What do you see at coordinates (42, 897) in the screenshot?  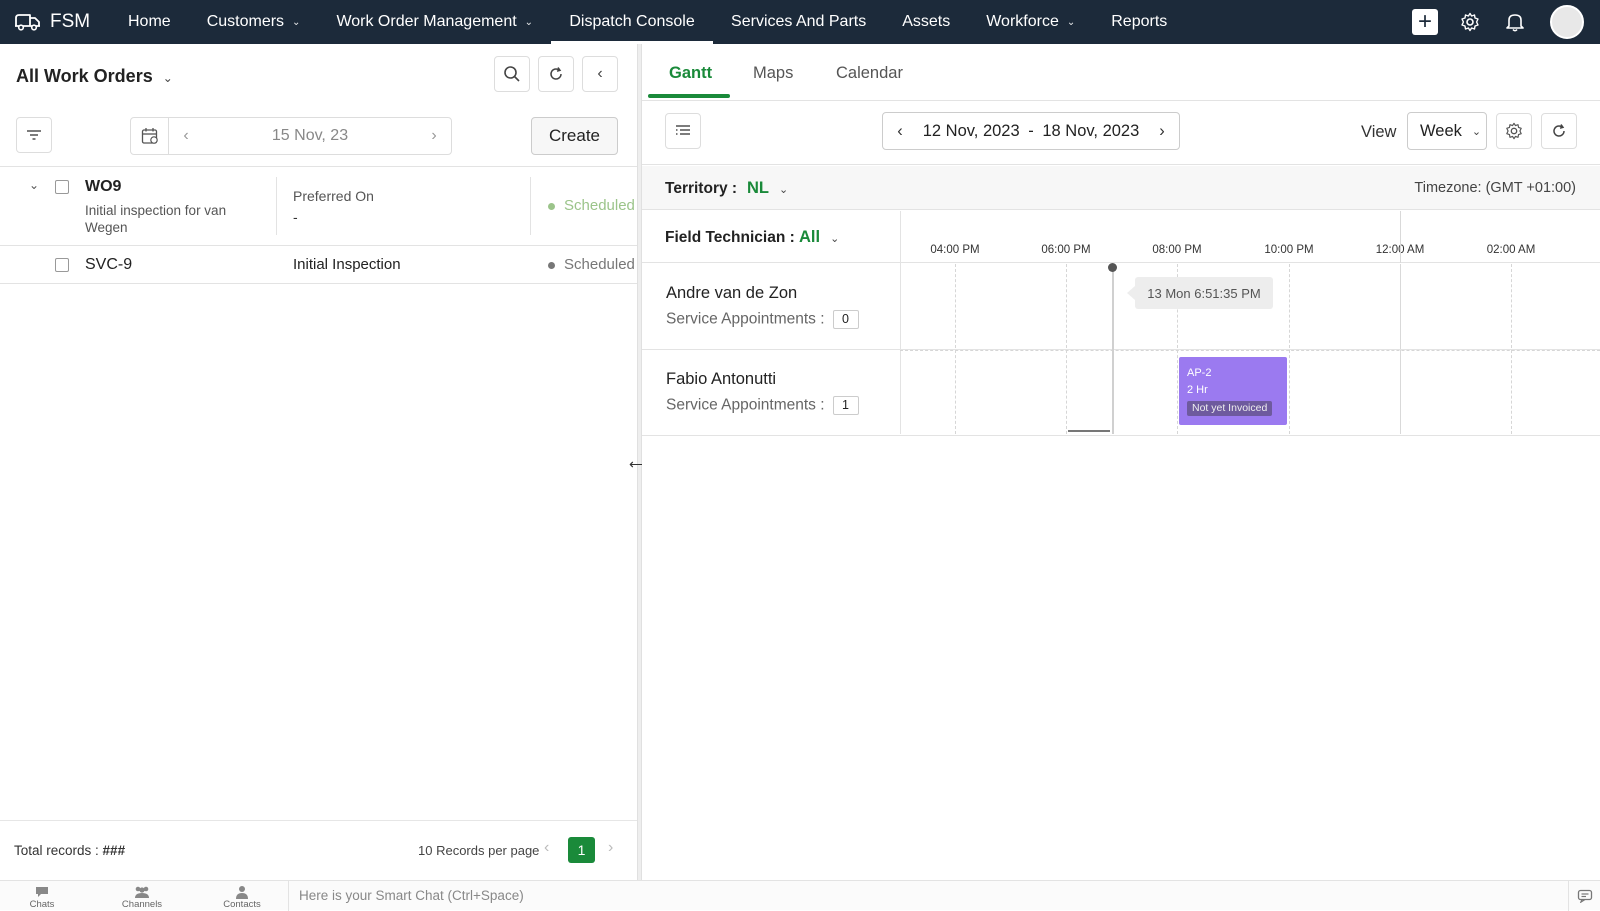 I see `chats-button: Chats` at bounding box center [42, 897].